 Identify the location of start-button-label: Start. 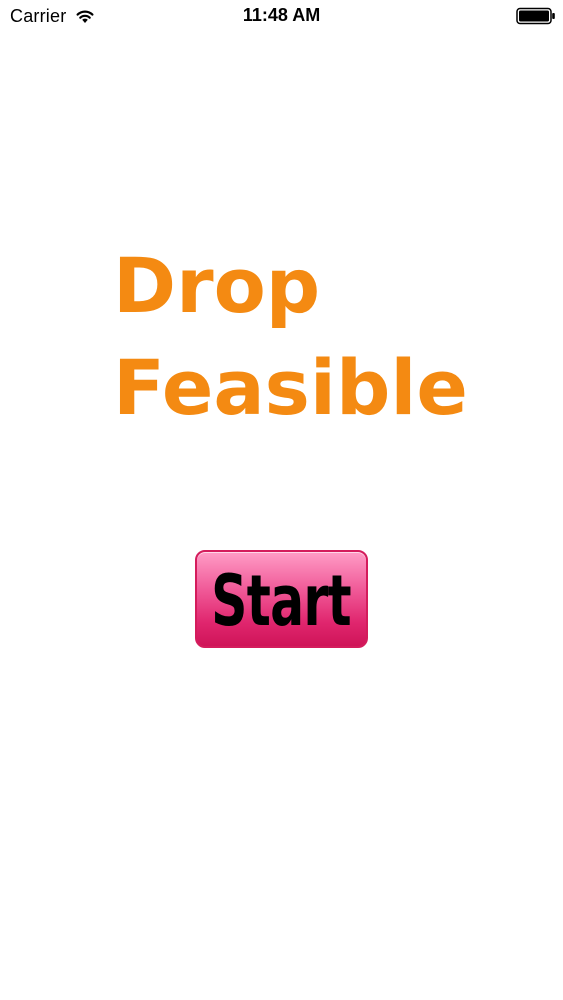
(281, 601).